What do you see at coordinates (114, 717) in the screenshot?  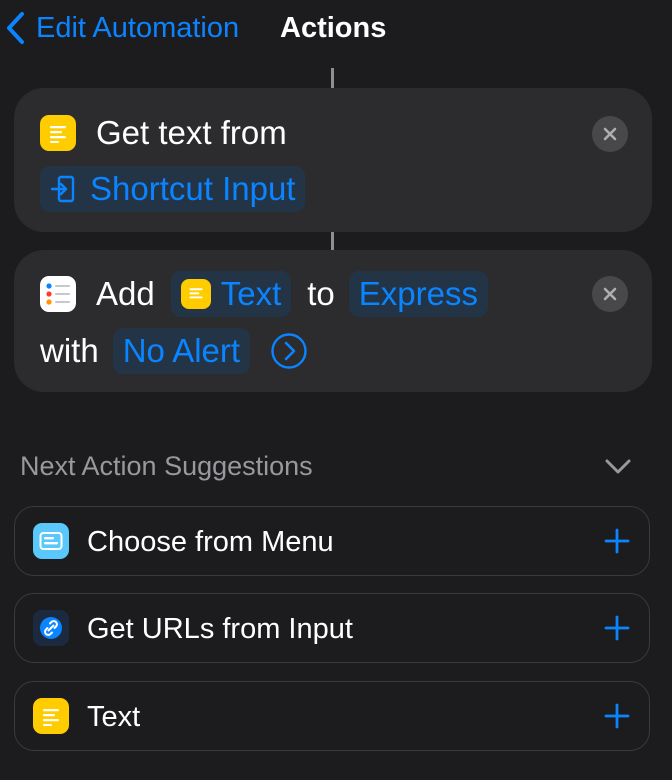 I see `suggestion-label: Text` at bounding box center [114, 717].